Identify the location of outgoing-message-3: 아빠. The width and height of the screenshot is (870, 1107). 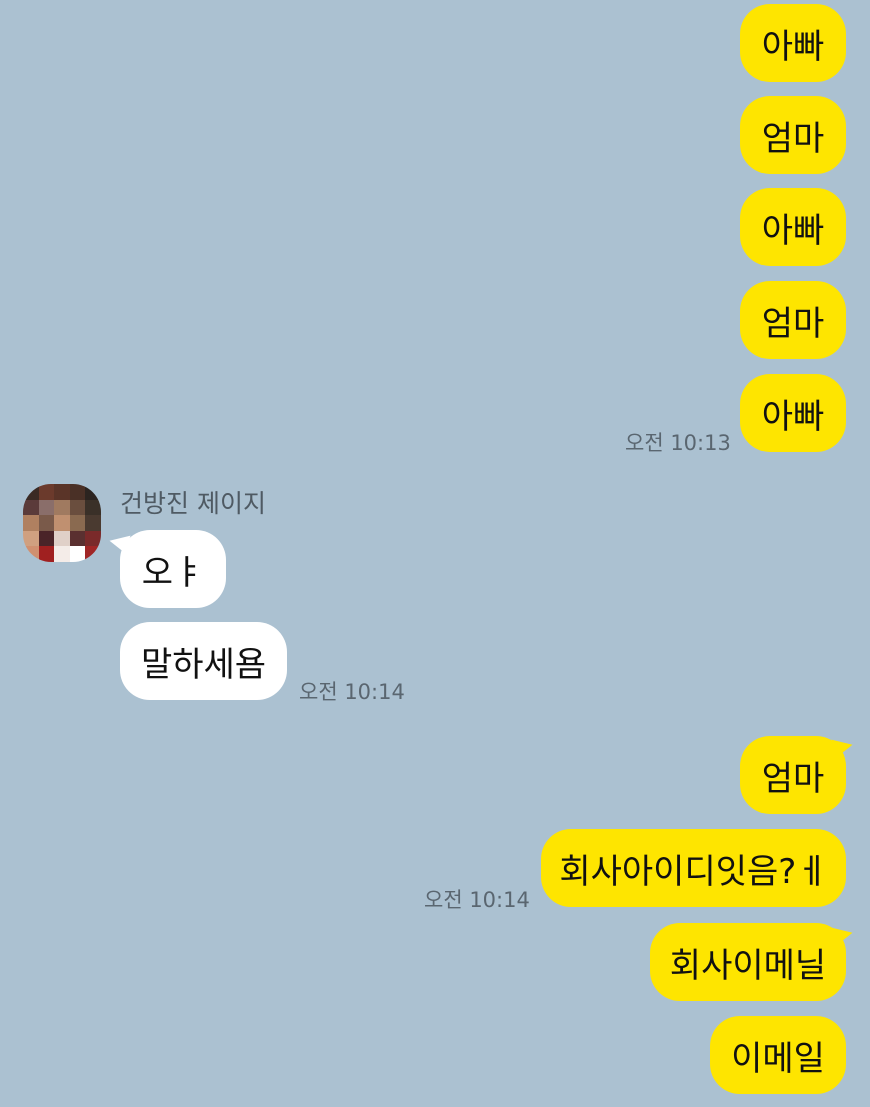
(793, 227).